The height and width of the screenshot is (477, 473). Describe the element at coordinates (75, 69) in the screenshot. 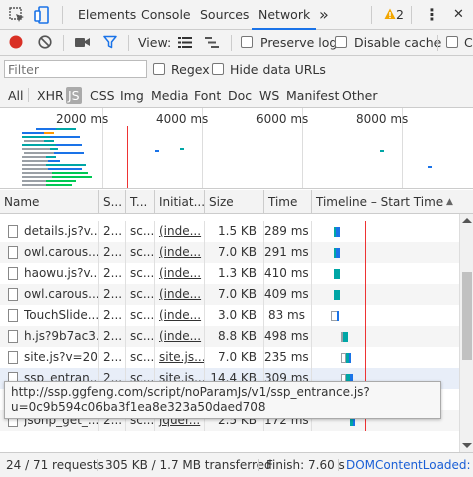

I see `filter-input` at that location.